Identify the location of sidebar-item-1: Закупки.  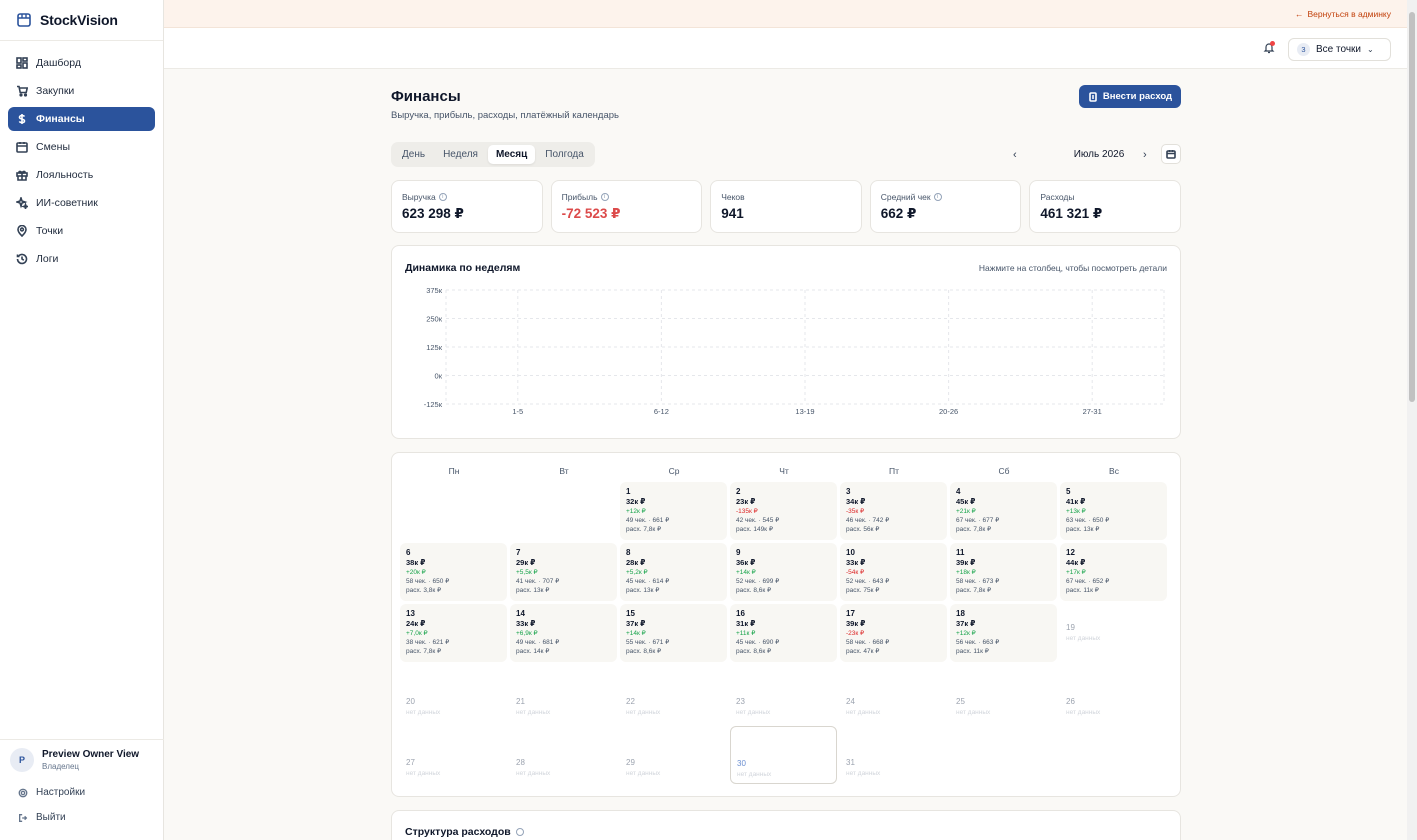
(81, 91).